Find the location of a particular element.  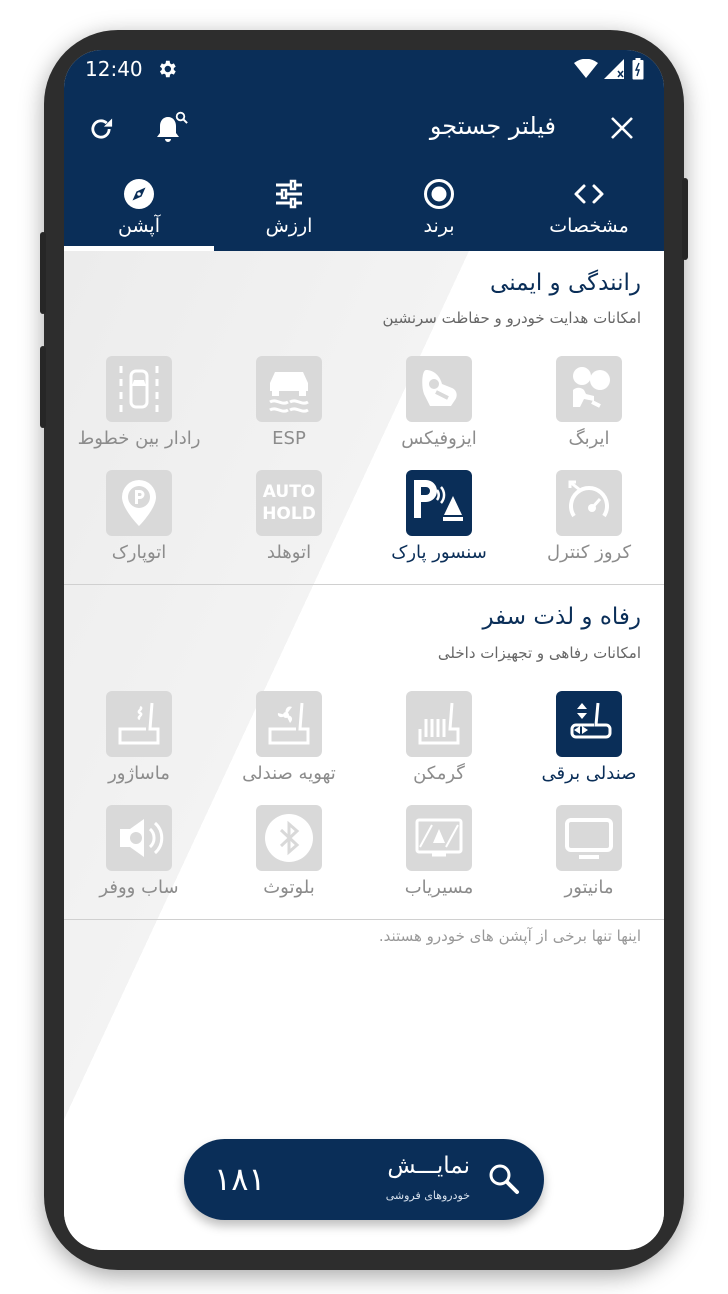

option-label: اتوپارک is located at coordinates (139, 552).